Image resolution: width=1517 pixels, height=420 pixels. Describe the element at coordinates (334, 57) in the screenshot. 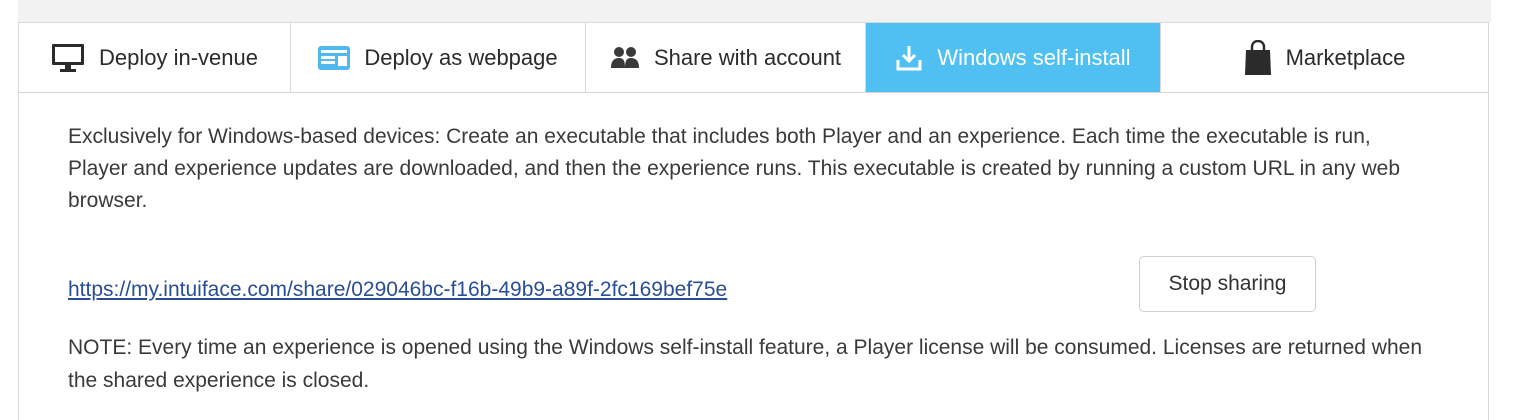

I see `webpage-icon` at that location.